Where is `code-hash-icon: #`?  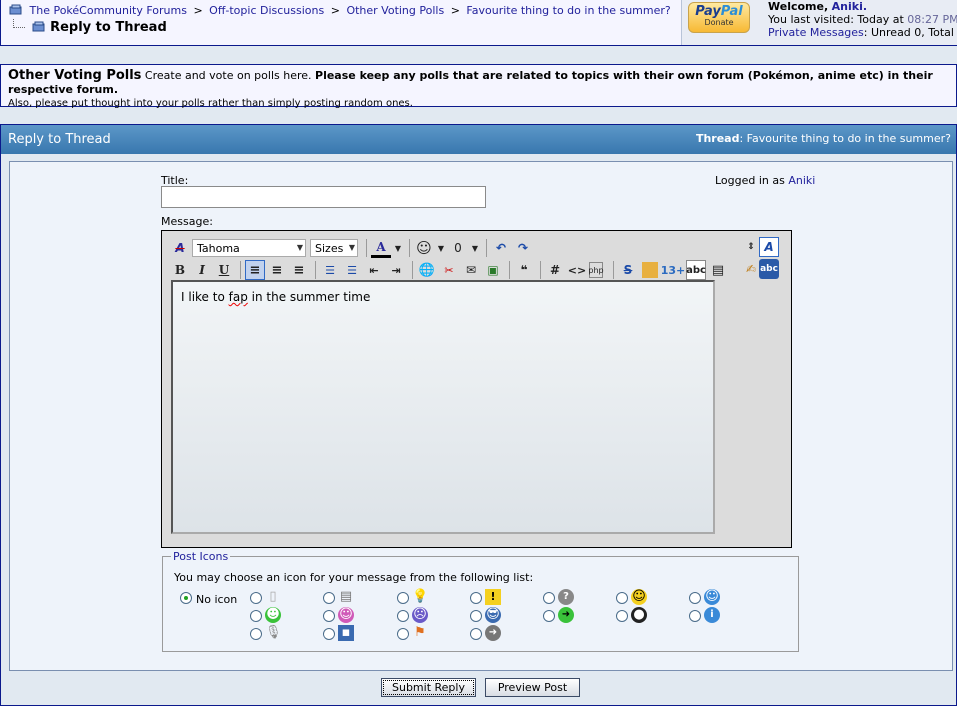 code-hash-icon: # is located at coordinates (555, 270).